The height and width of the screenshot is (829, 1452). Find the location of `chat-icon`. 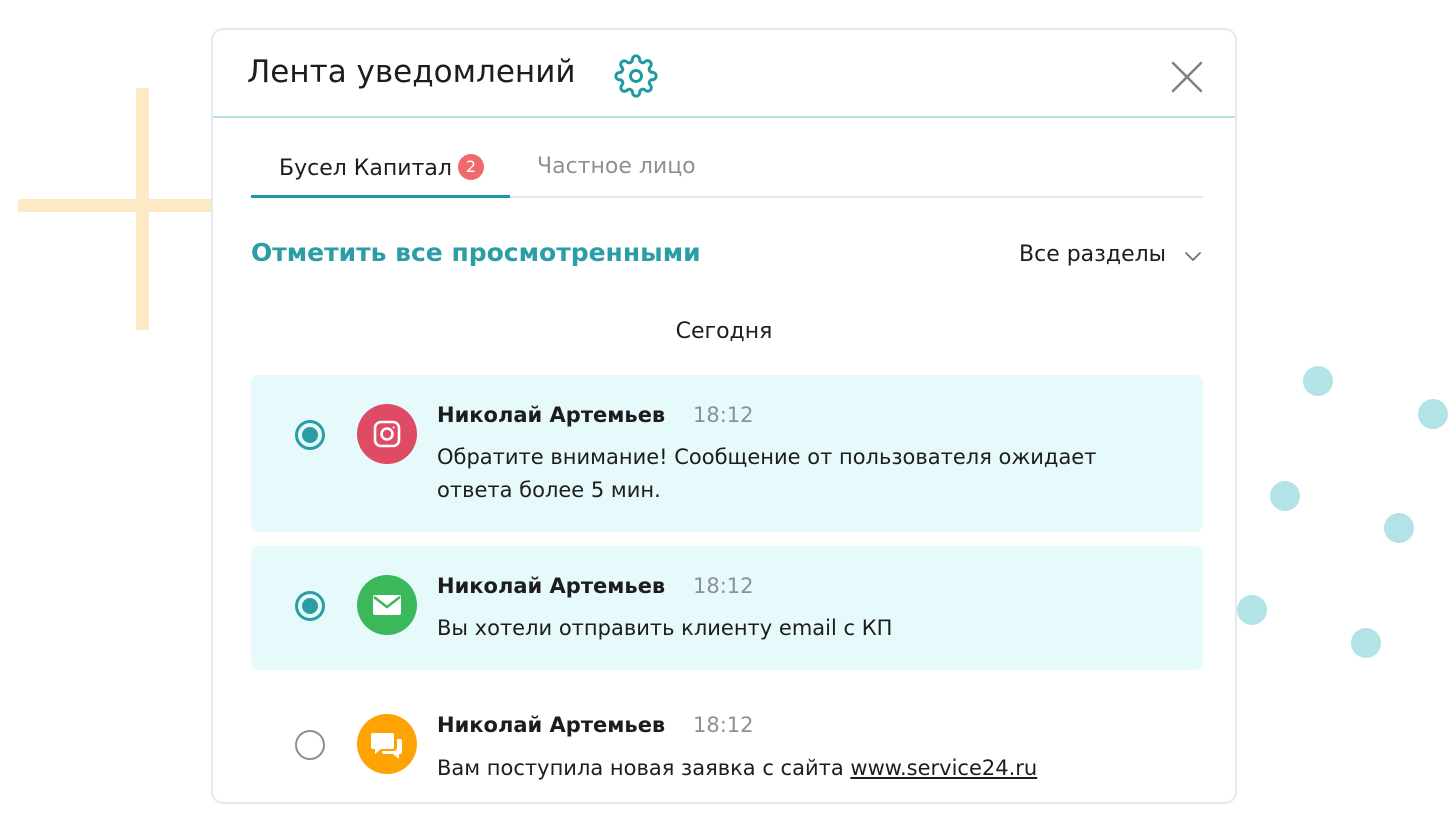

chat-icon is located at coordinates (387, 744).